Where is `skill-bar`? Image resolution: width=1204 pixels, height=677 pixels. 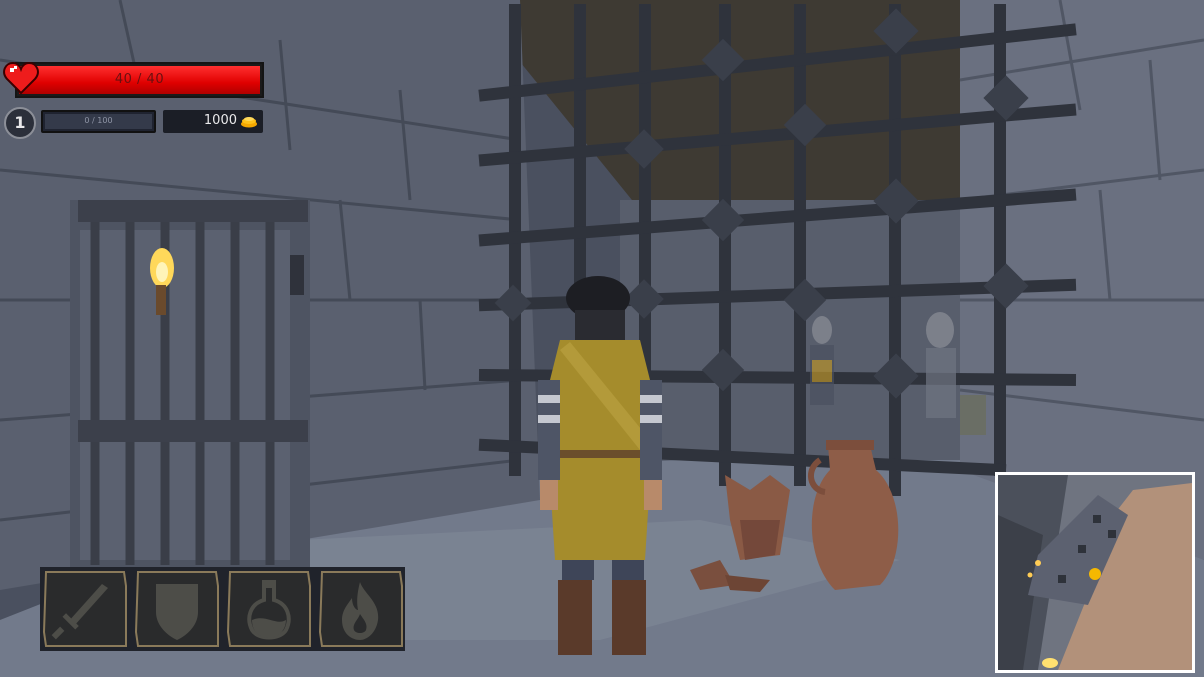 skill-bar is located at coordinates (222, 609).